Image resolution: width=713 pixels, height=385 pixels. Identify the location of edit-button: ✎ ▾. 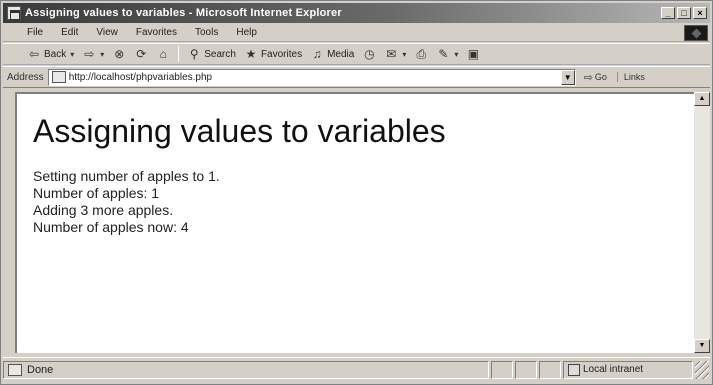
(447, 54).